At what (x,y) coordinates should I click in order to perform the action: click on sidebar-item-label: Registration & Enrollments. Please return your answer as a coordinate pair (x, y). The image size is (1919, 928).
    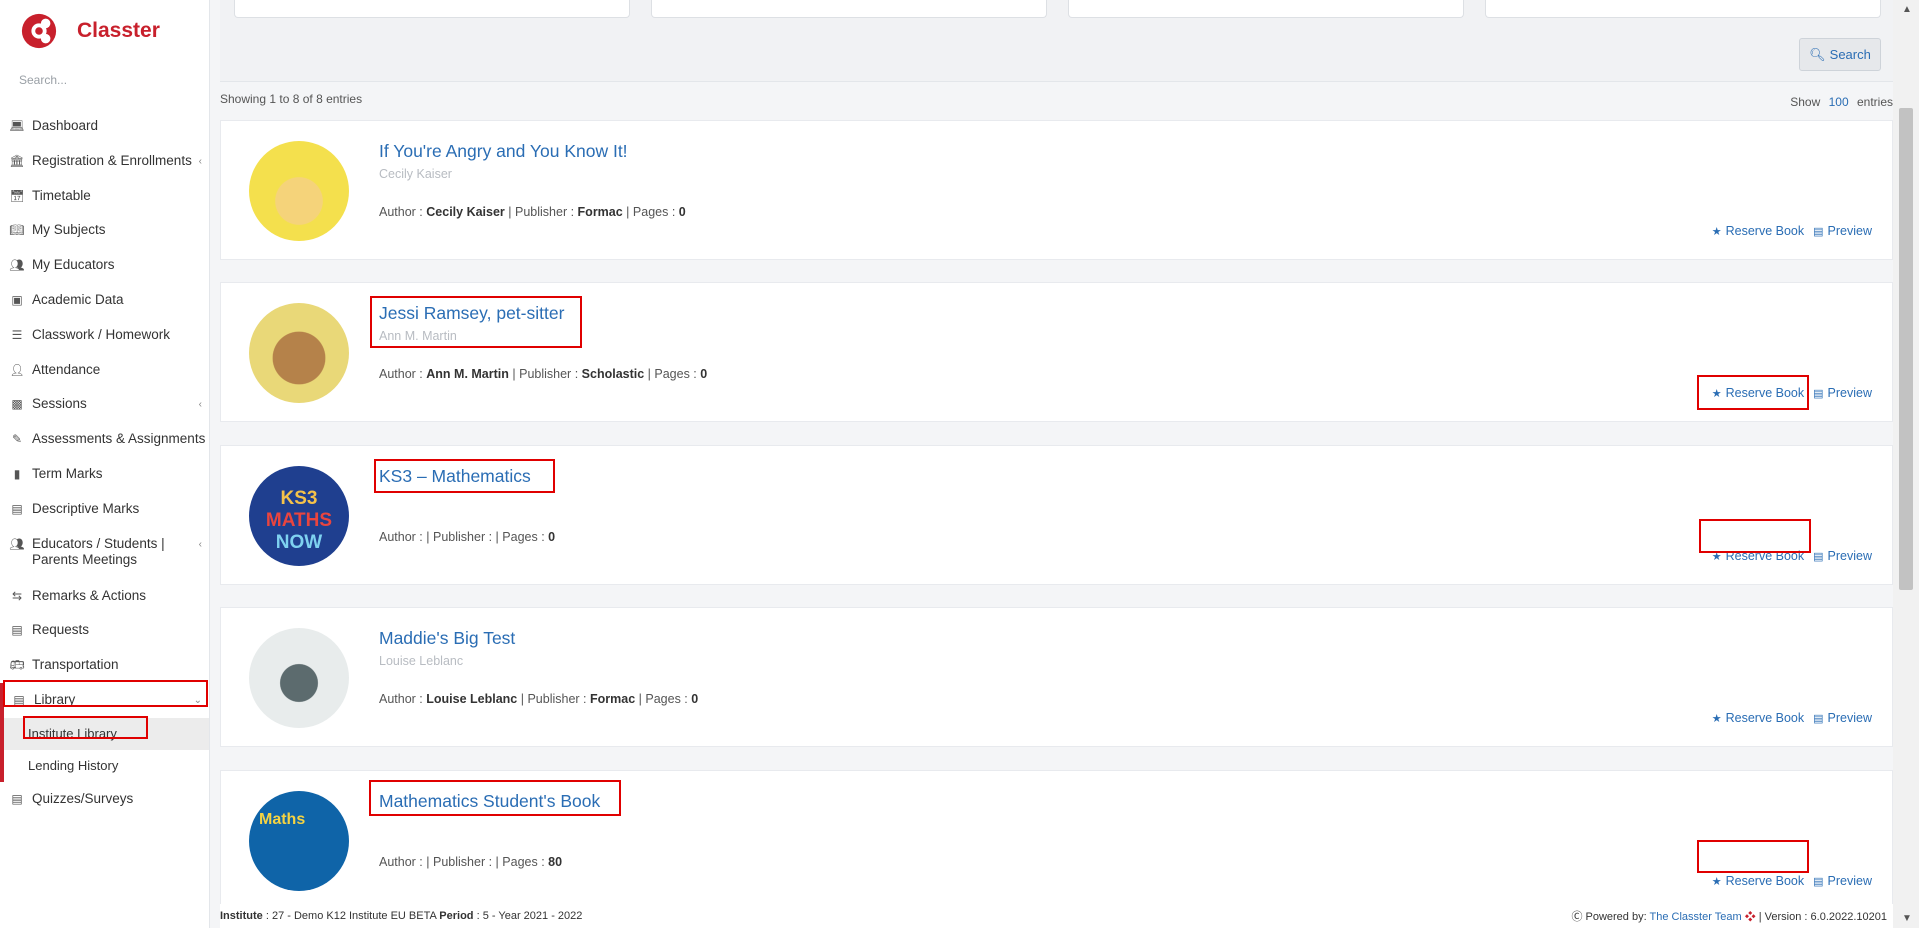
    Looking at the image, I should click on (112, 160).